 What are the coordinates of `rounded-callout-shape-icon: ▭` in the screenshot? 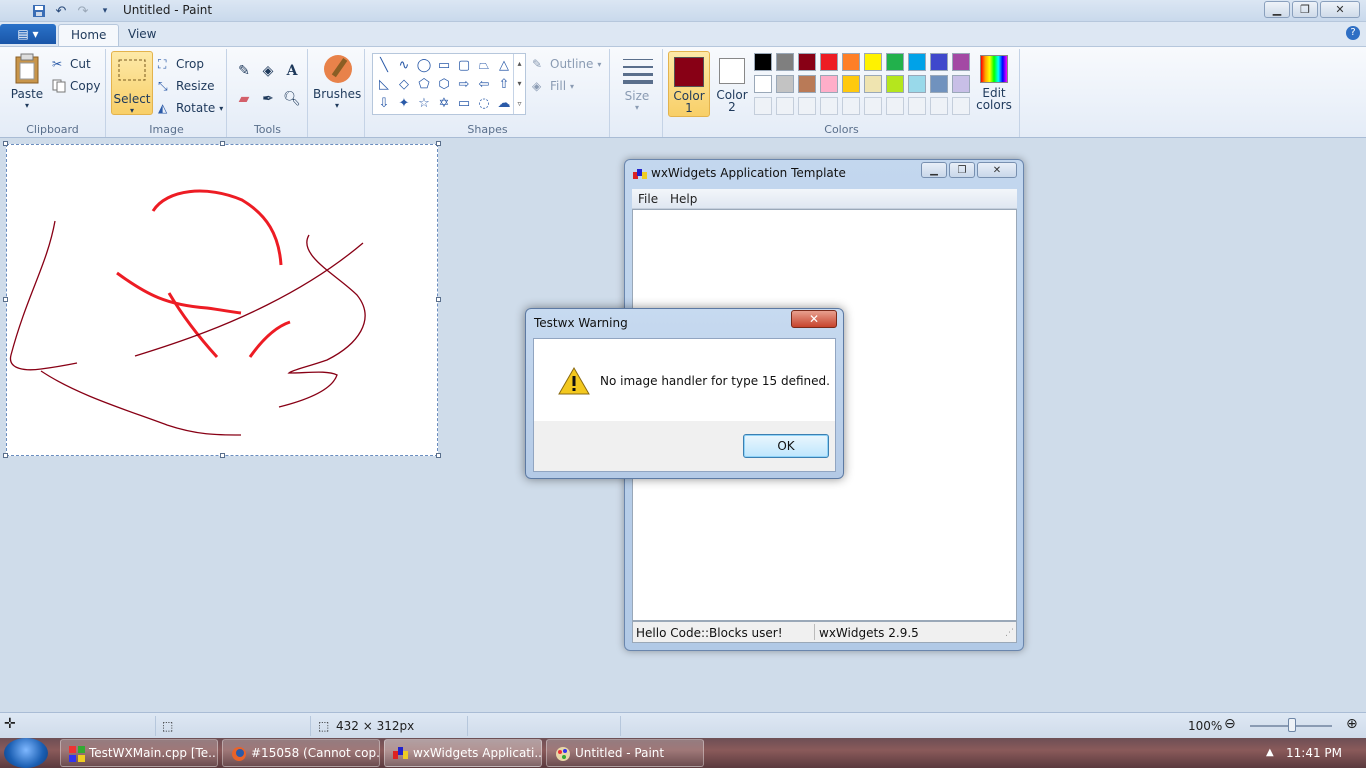 It's located at (464, 103).